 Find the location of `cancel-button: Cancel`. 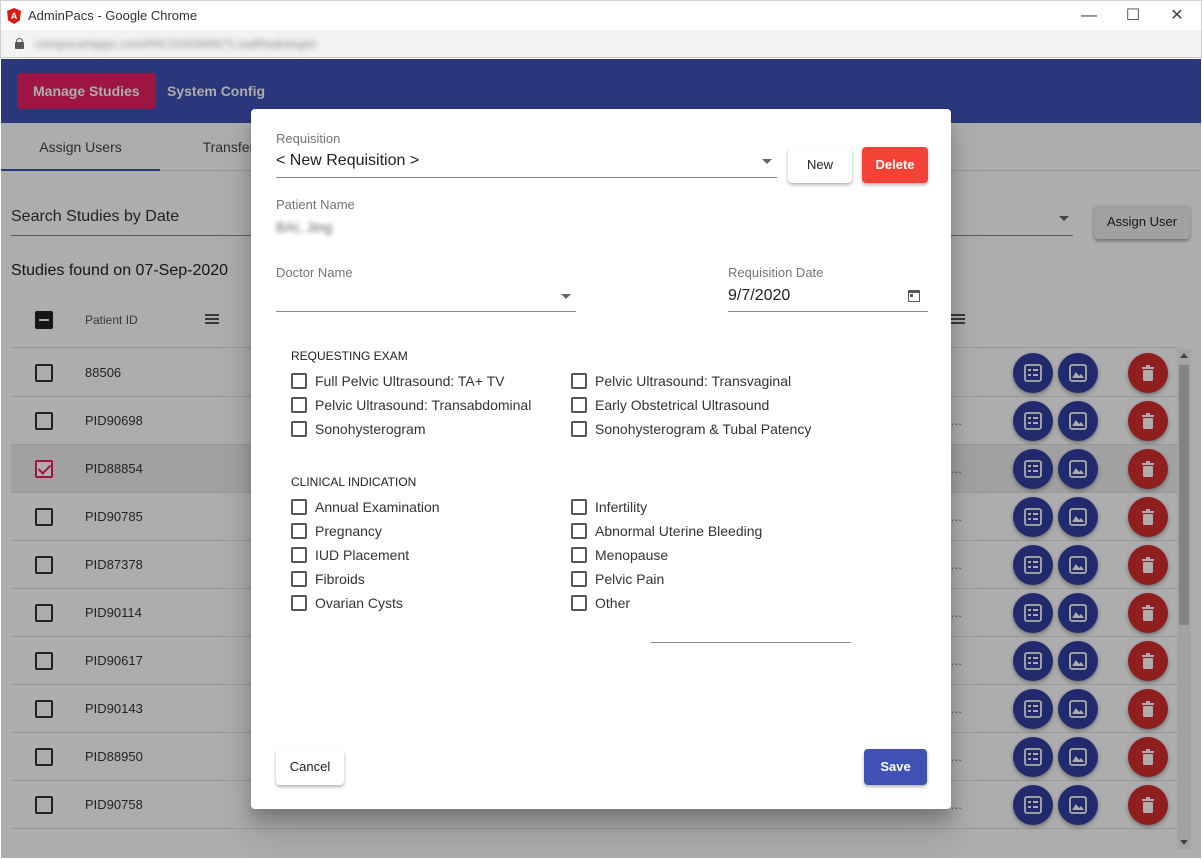

cancel-button: Cancel is located at coordinates (310, 767).